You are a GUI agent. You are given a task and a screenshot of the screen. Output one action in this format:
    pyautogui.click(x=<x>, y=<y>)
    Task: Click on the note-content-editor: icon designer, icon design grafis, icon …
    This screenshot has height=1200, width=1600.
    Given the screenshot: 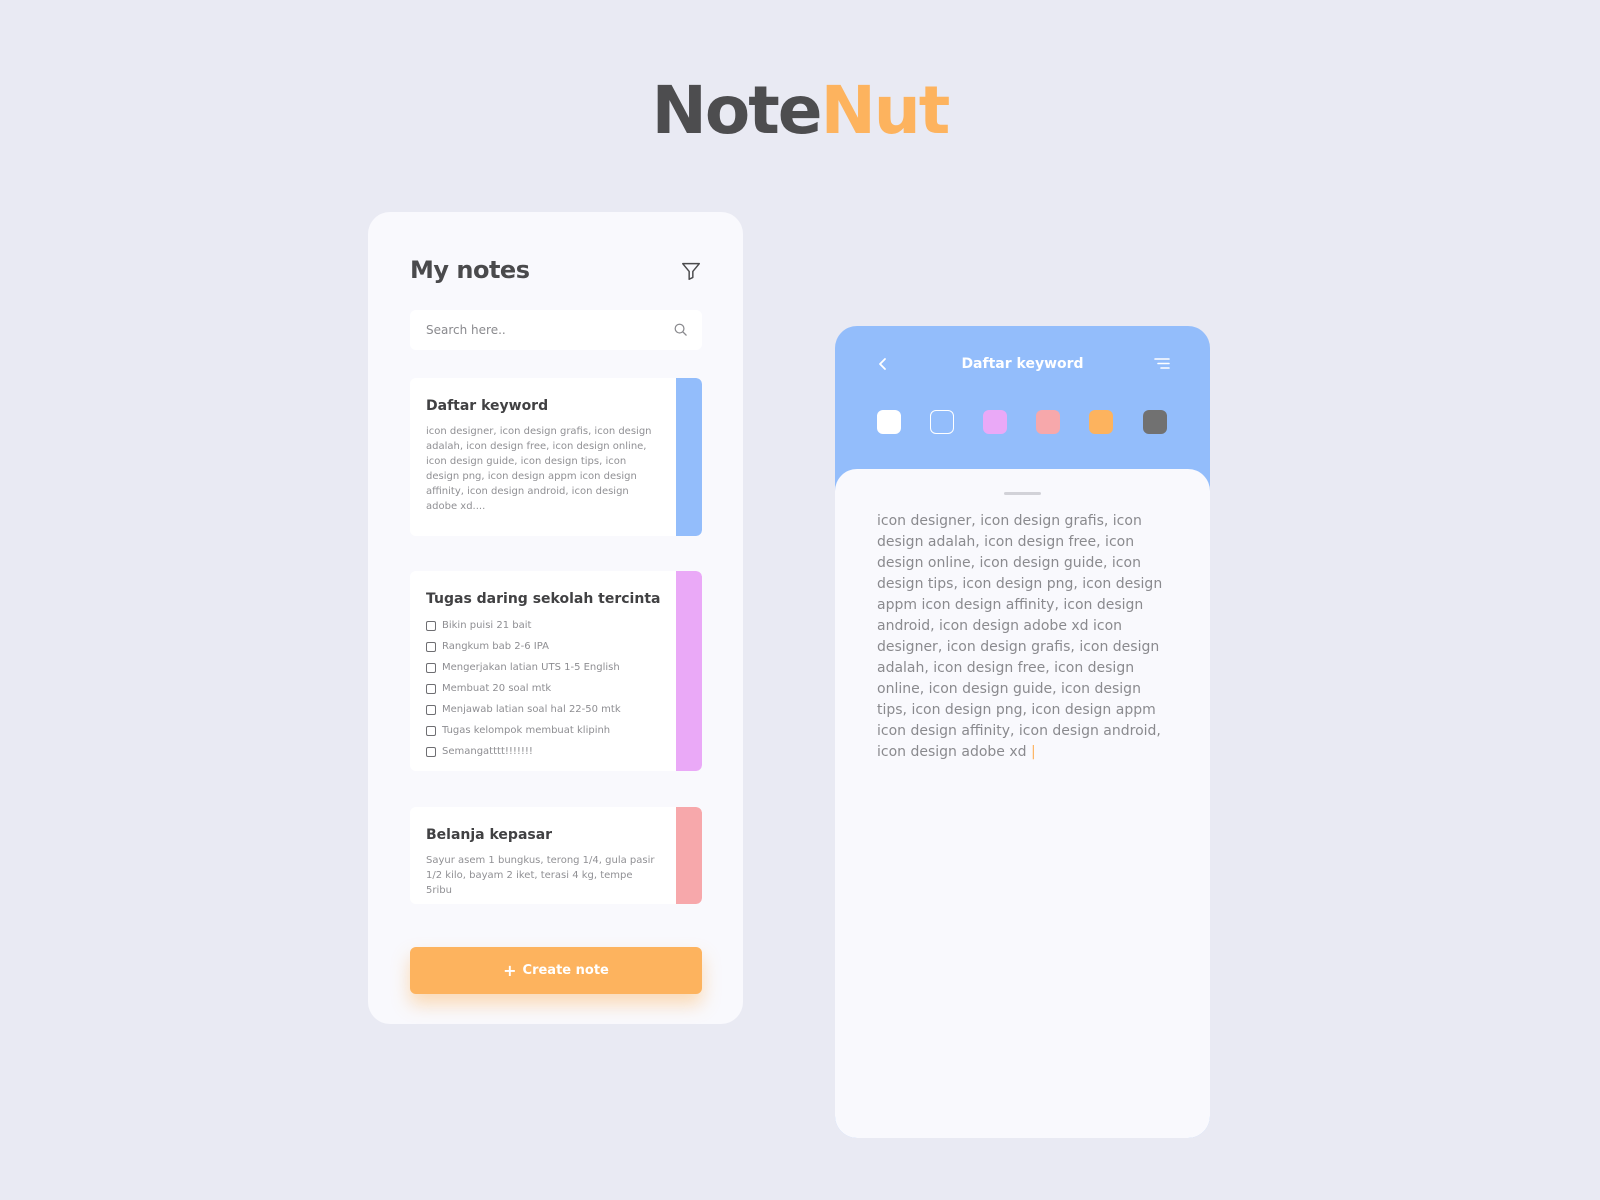 What is the action you would take?
    pyautogui.click(x=1022, y=637)
    